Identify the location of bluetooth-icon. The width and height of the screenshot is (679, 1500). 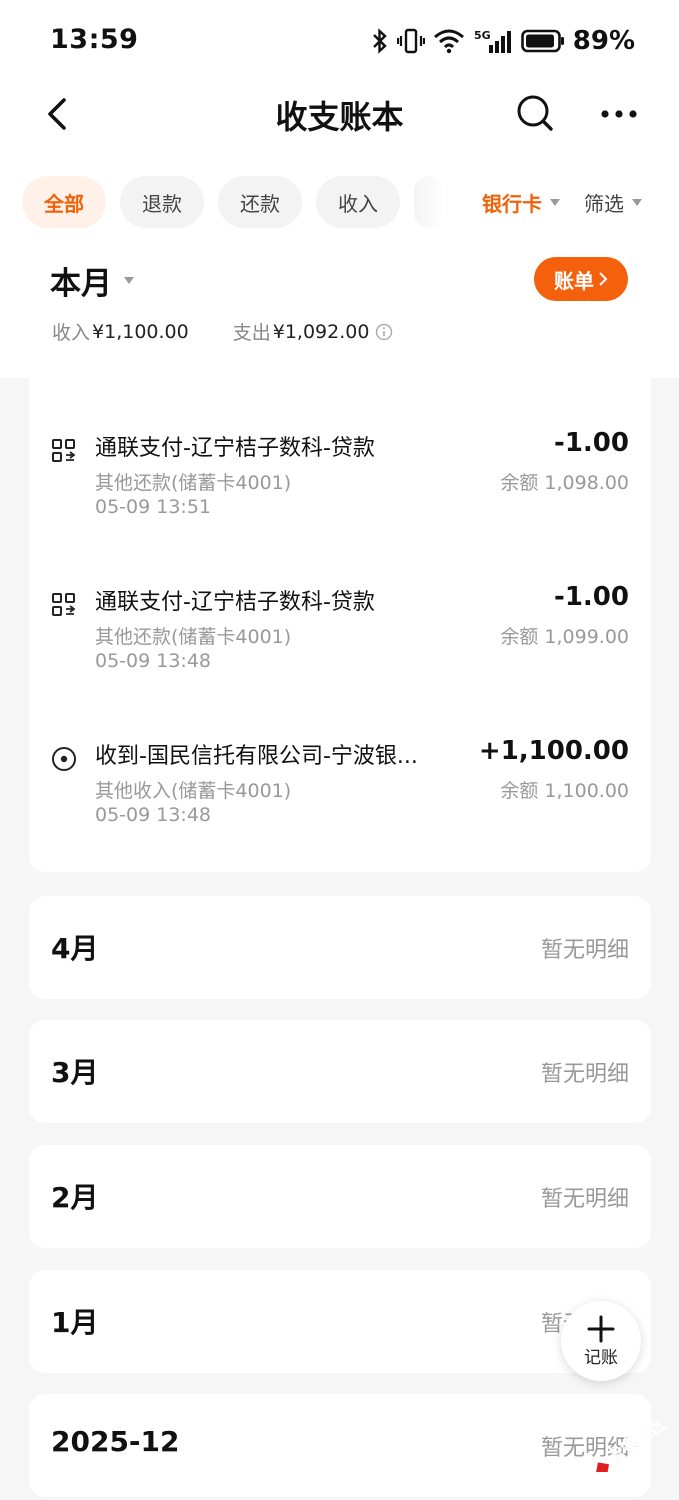
(379, 41).